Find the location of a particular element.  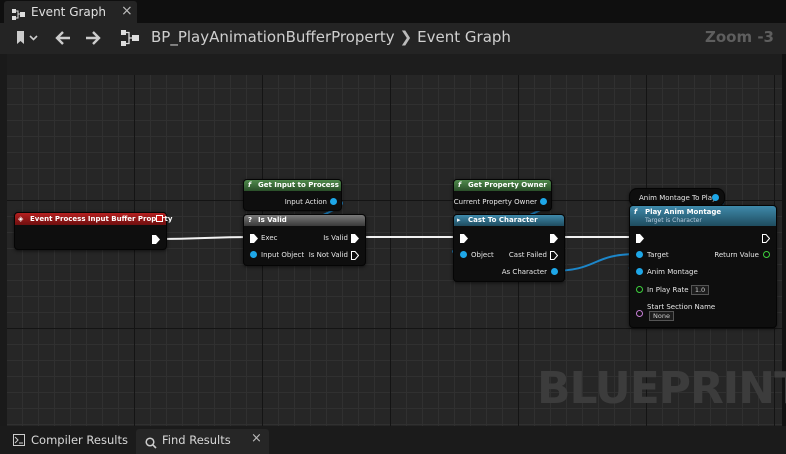

node-header: ◈ Event Process Input Buffer Property is located at coordinates (93, 219).